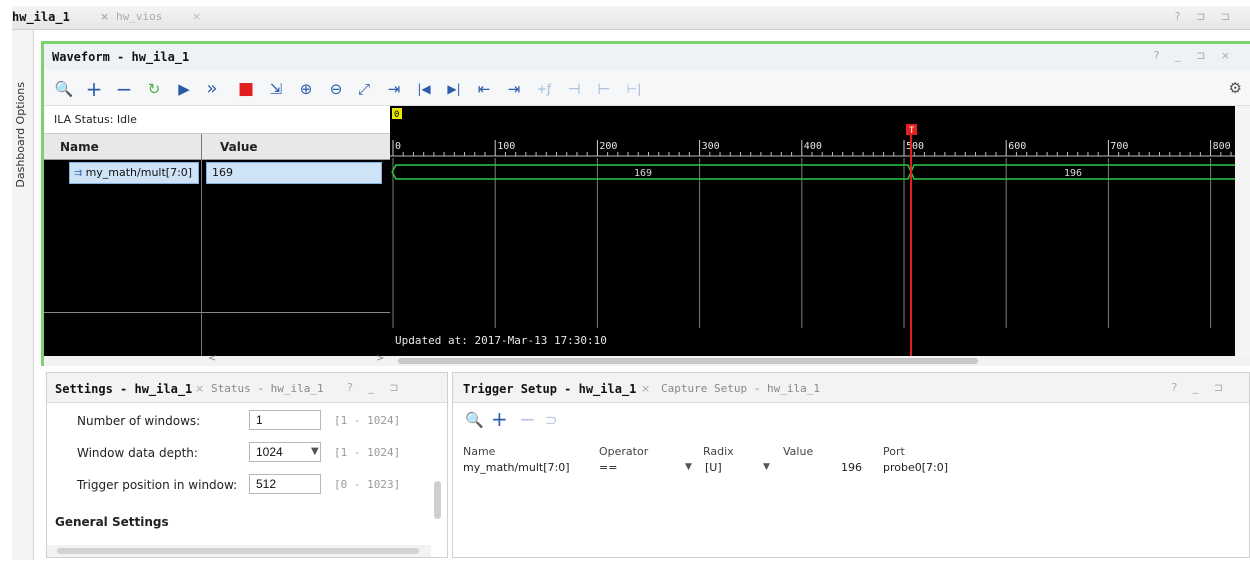  Describe the element at coordinates (1195, 55) in the screenshot. I see `waveform-window-controls: ? _ ⊐ ×` at that location.